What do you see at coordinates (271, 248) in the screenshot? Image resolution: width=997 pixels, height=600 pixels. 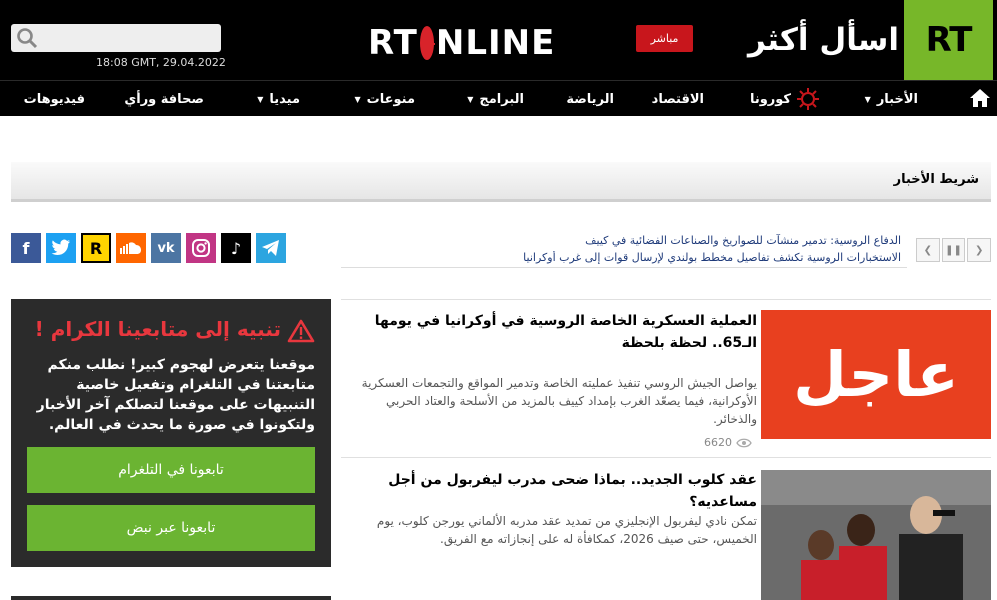 I see `telegram-icon` at bounding box center [271, 248].